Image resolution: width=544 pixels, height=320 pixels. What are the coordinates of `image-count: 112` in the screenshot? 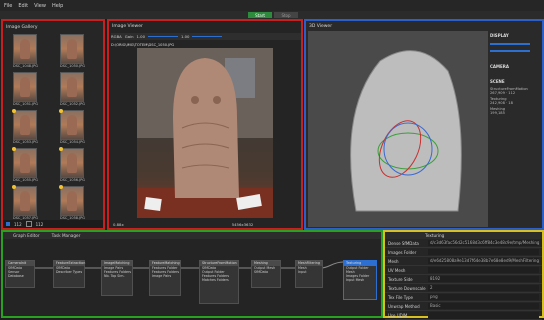 It's located at (18, 224).